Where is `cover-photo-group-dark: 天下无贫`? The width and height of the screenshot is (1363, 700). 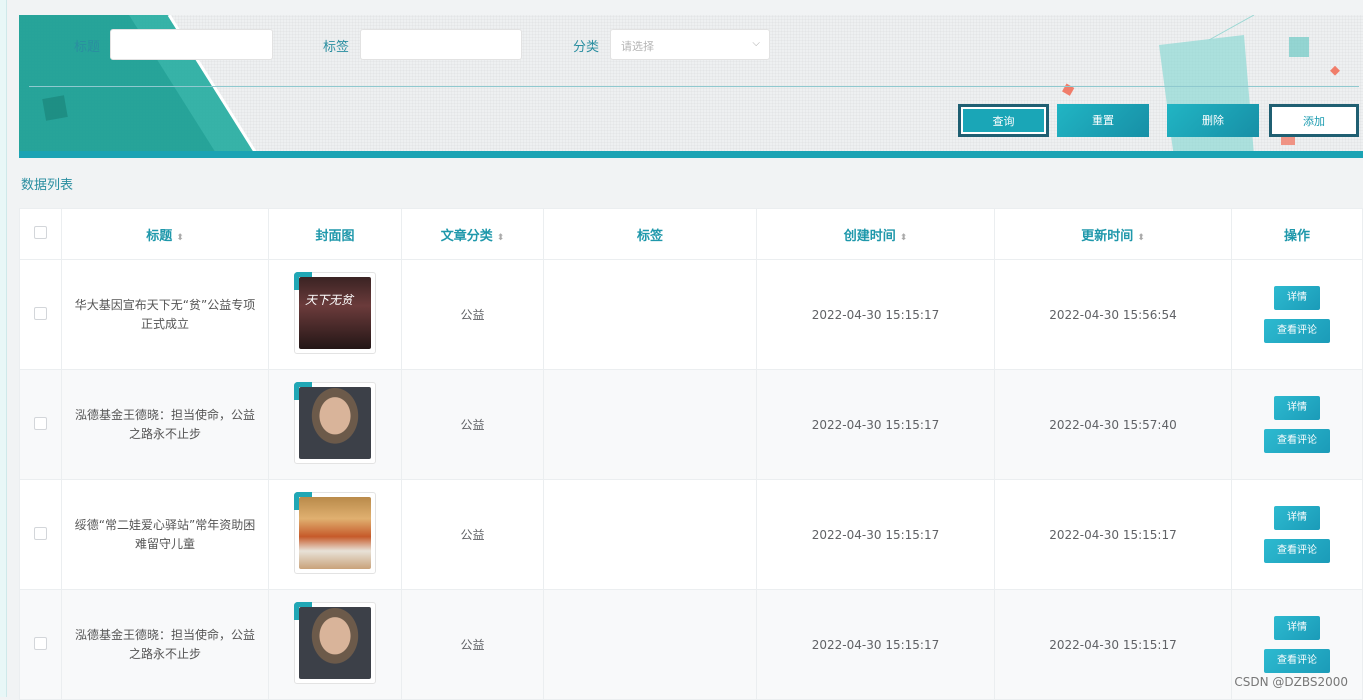
cover-photo-group-dark: 天下无贫 is located at coordinates (335, 313).